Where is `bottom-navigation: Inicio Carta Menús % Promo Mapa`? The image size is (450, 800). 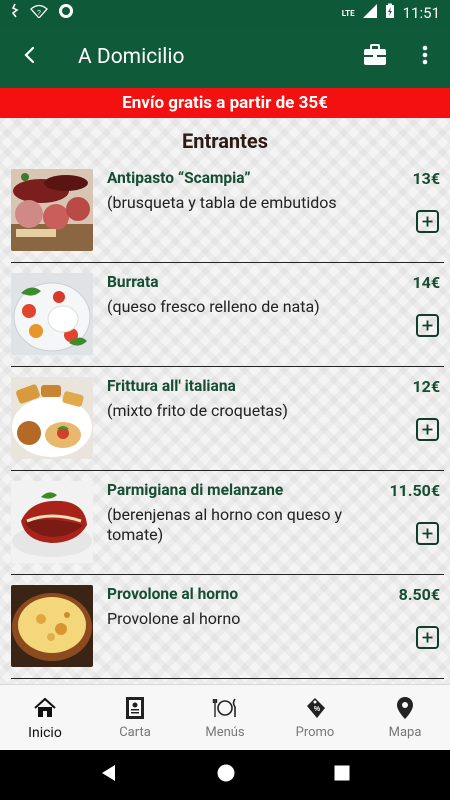
bottom-navigation: Inicio Carta Menús % Promo Mapa is located at coordinates (225, 717).